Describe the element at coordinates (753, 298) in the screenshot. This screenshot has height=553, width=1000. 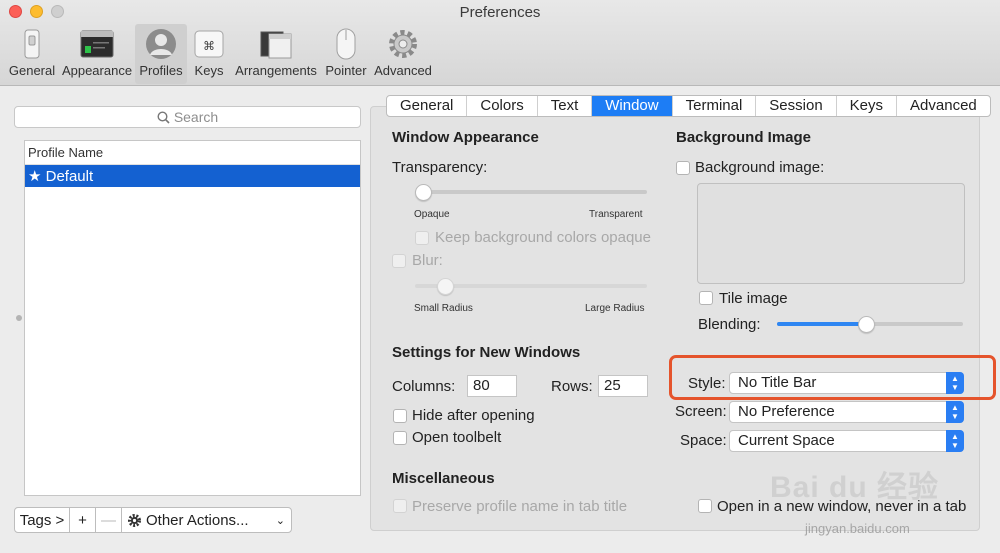
I see `tile-image-label: Tile image` at that location.